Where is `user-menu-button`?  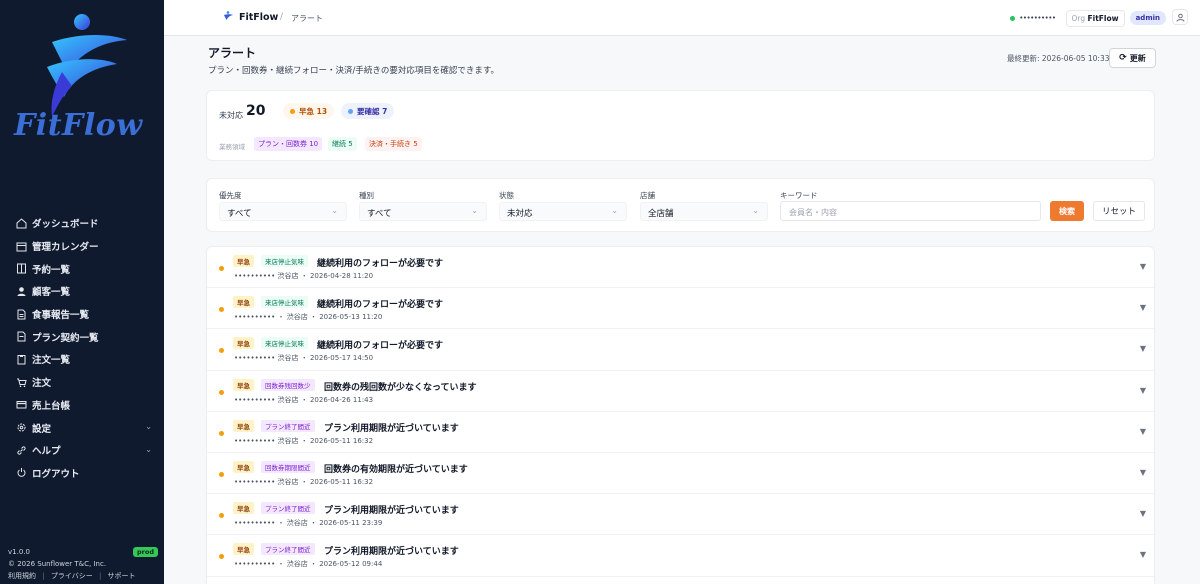
user-menu-button is located at coordinates (1180, 17).